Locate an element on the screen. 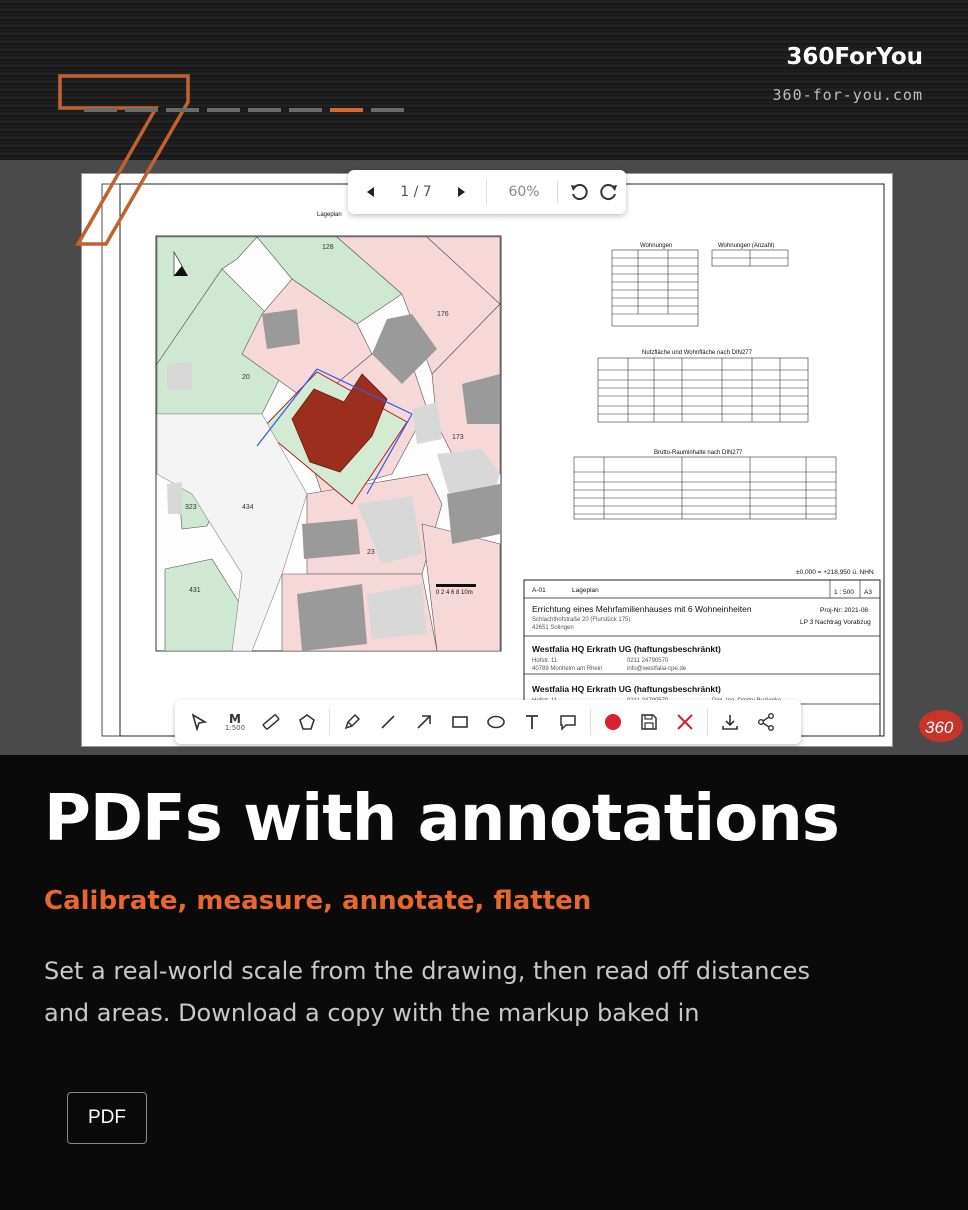 Image resolution: width=968 pixels, height=1210 pixels. page-indicator: 1 / 7 is located at coordinates (416, 192).